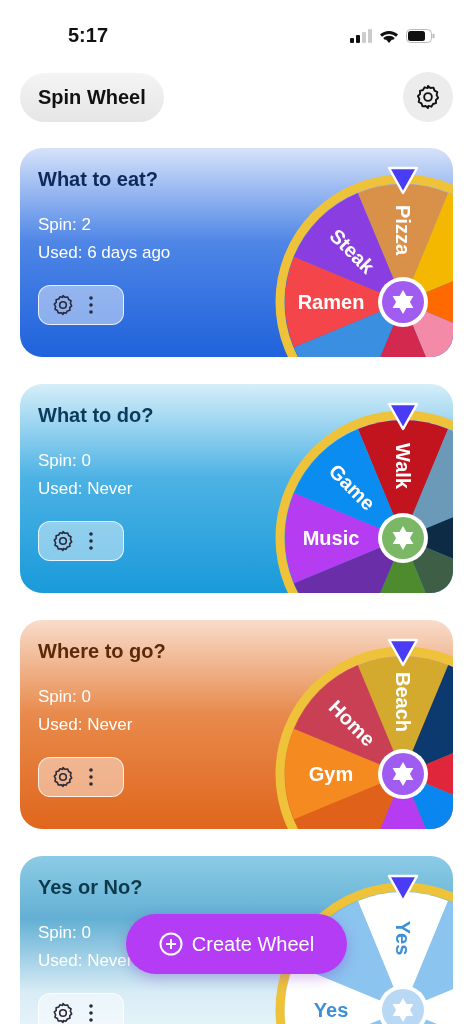 The image size is (473, 1024). Describe the element at coordinates (98, 179) in the screenshot. I see `wheel-title: What to eat?` at that location.